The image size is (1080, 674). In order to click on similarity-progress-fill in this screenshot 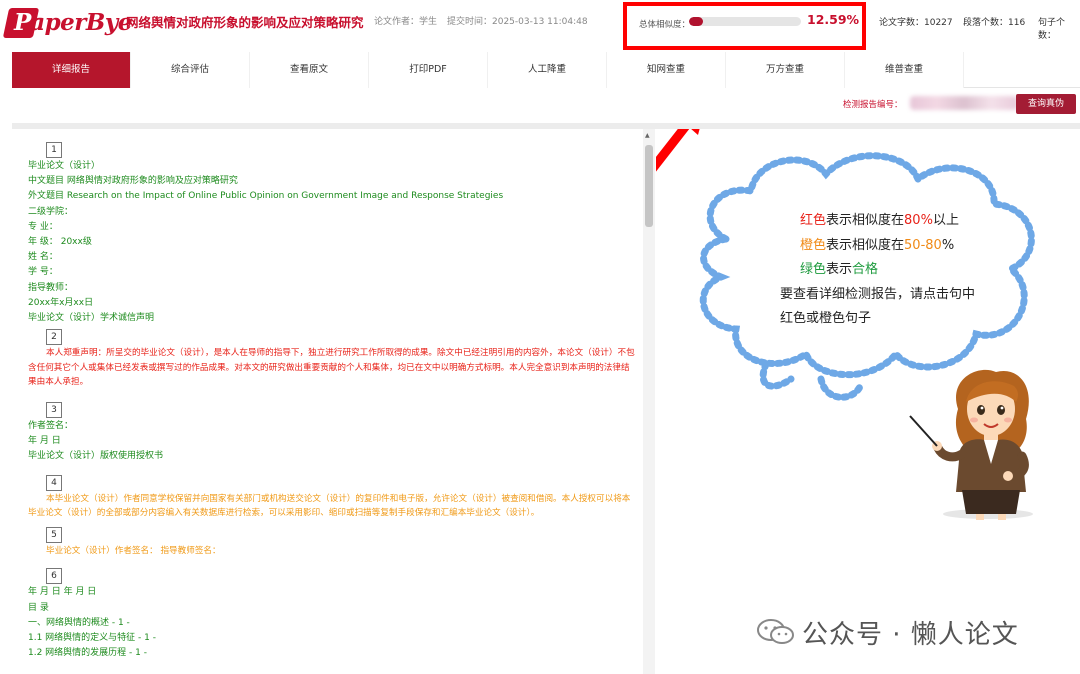, I will do `click(696, 21)`.